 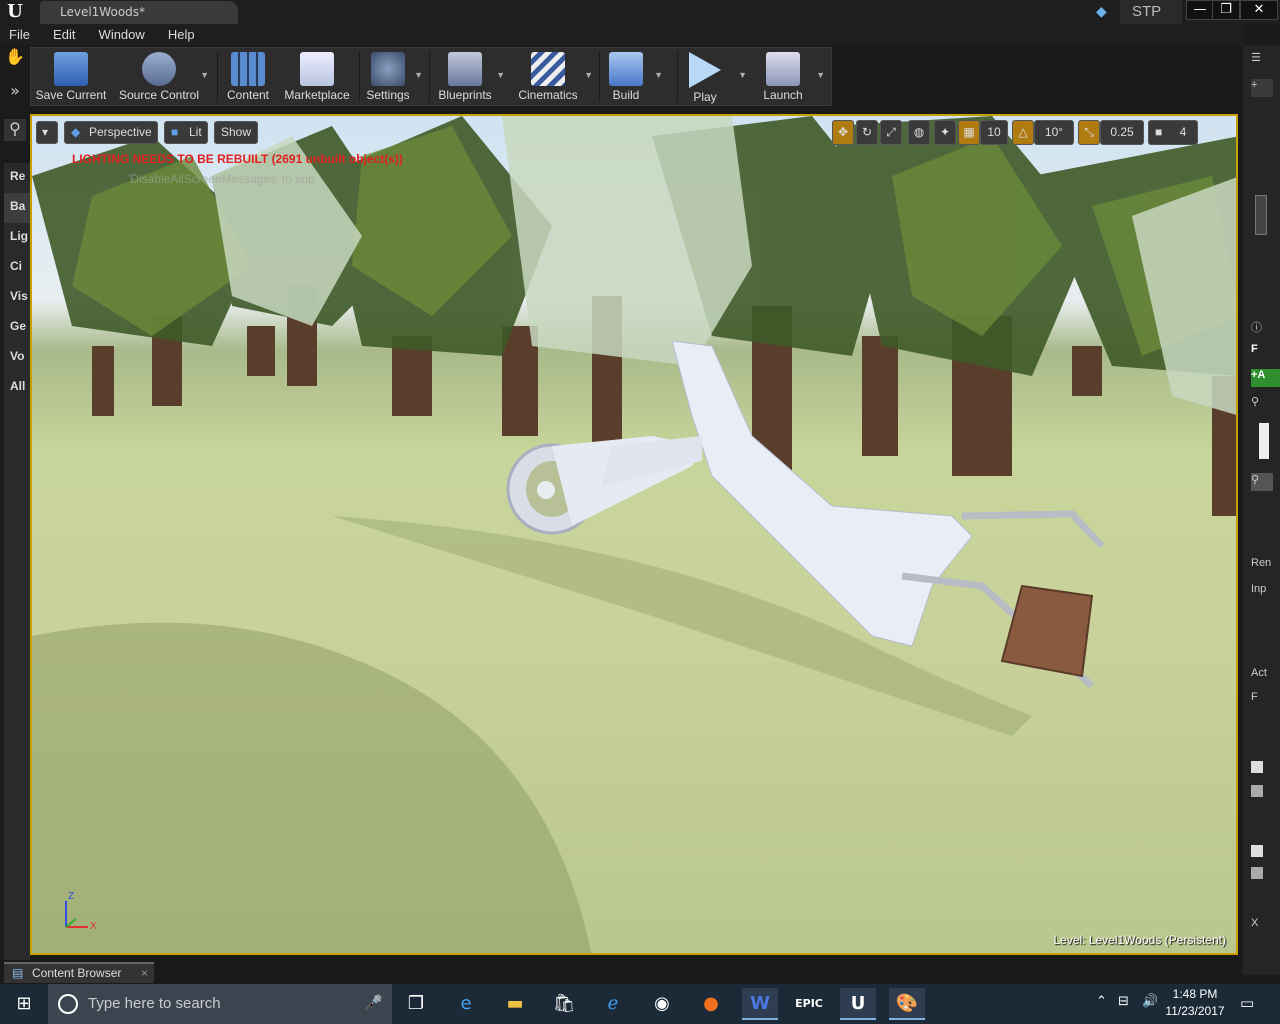 I want to click on left-tab-all: All, so click(x=17, y=388).